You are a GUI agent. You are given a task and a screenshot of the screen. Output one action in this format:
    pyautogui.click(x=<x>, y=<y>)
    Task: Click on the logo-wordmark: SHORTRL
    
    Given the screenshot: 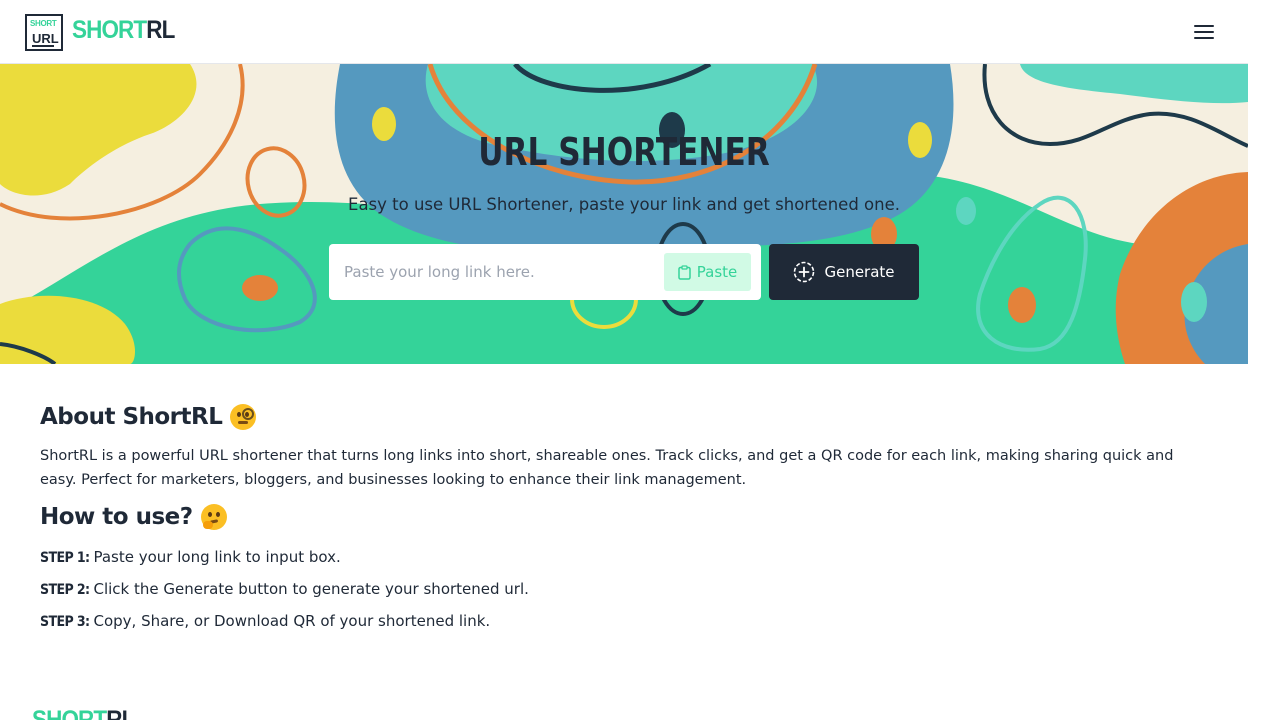 What is the action you would take?
    pyautogui.click(x=123, y=30)
    